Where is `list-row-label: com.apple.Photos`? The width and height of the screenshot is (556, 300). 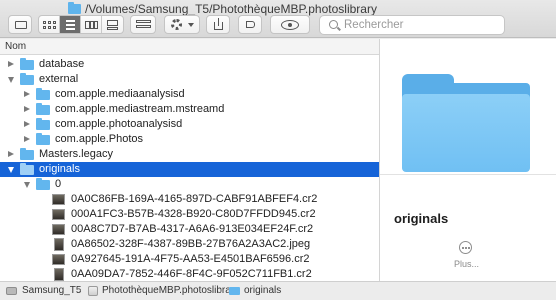
list-row-label: com.apple.Photos is located at coordinates (99, 139).